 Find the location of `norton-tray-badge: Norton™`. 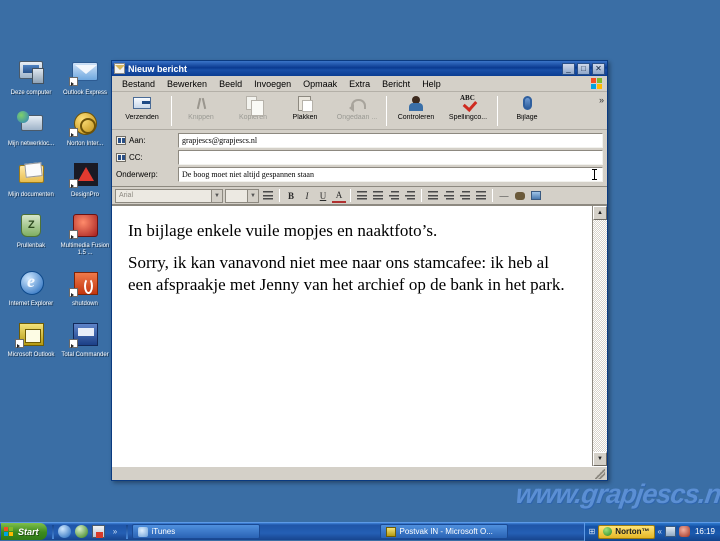

norton-tray-badge: Norton™ is located at coordinates (626, 531).